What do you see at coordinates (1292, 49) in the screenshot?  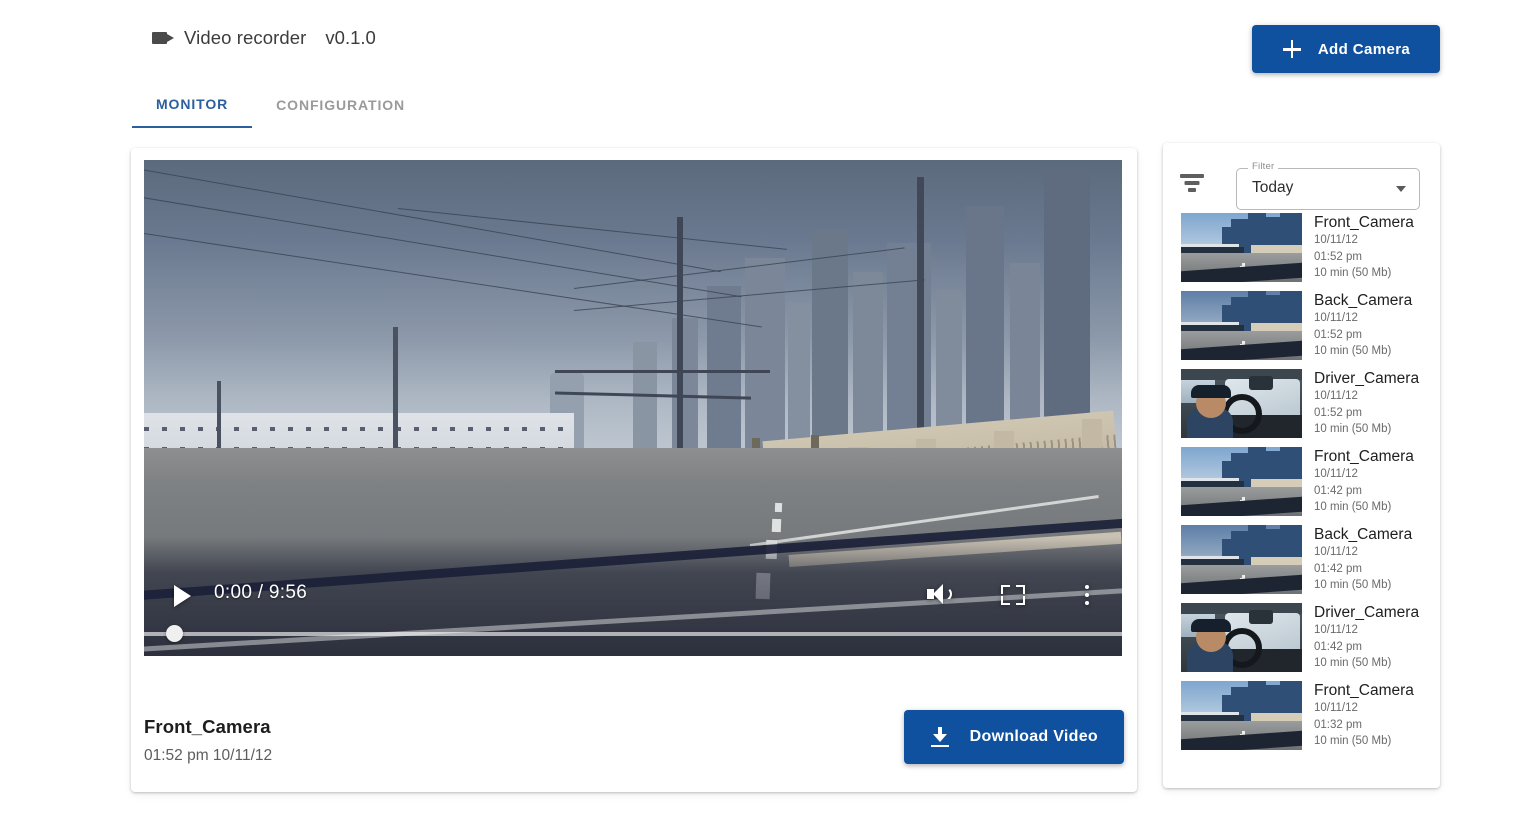 I see `plus-icon` at bounding box center [1292, 49].